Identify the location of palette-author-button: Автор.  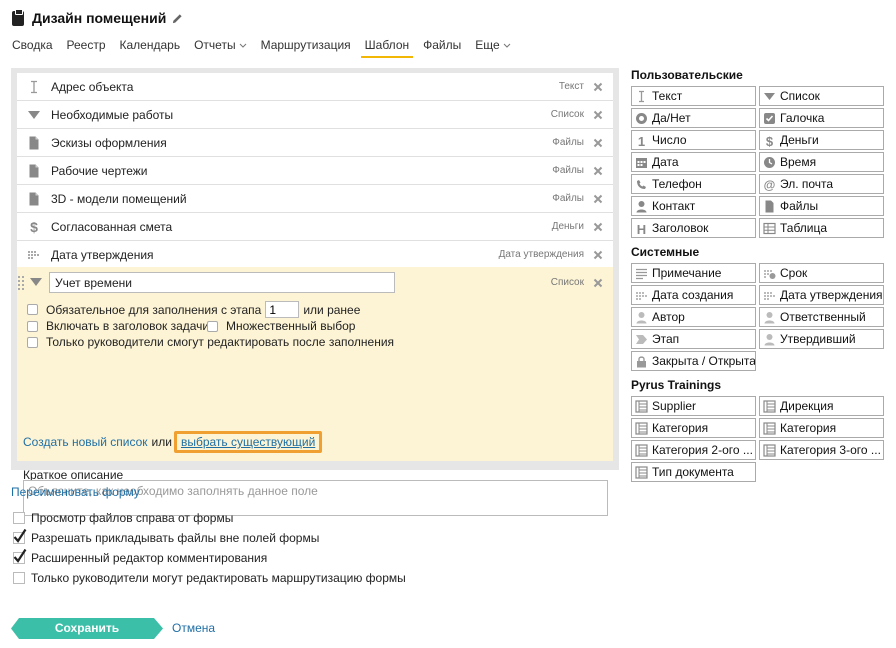
(693, 317).